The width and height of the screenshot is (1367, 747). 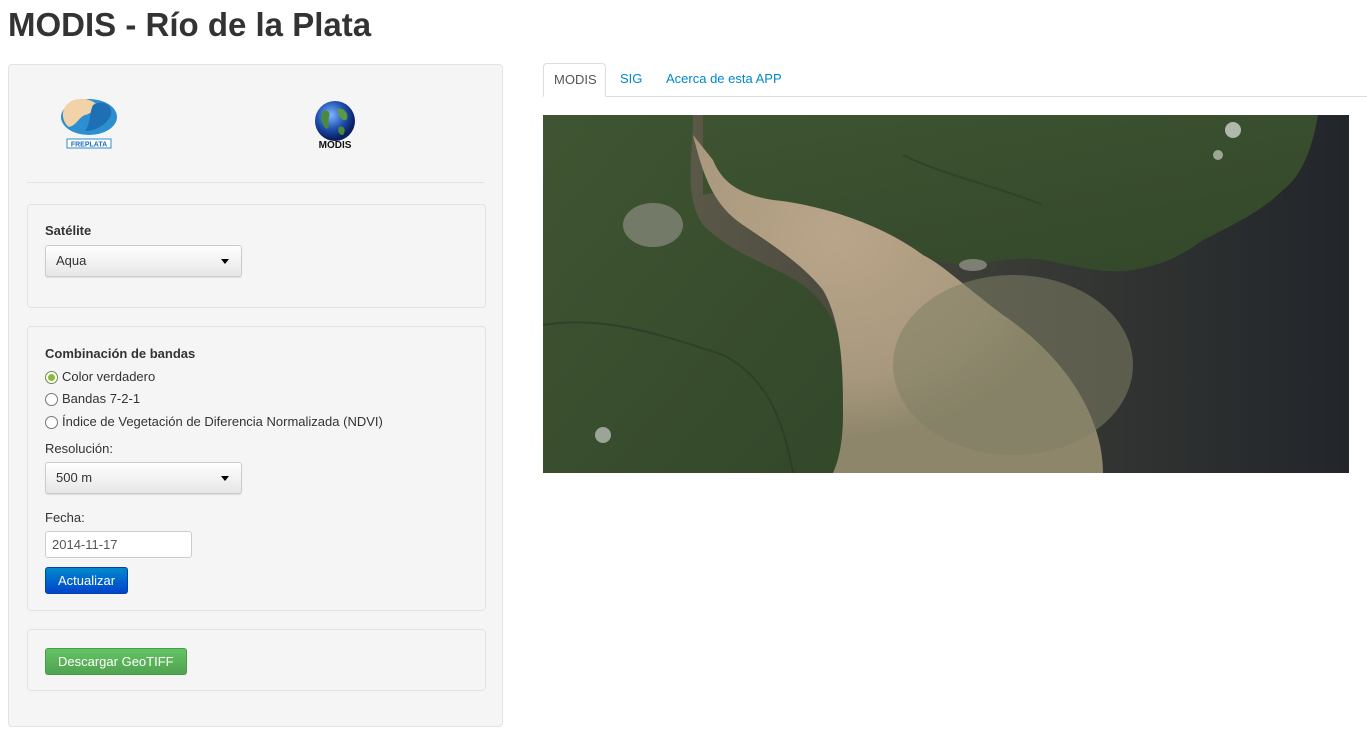 I want to click on resolution-selected: 500 m, so click(x=74, y=477).